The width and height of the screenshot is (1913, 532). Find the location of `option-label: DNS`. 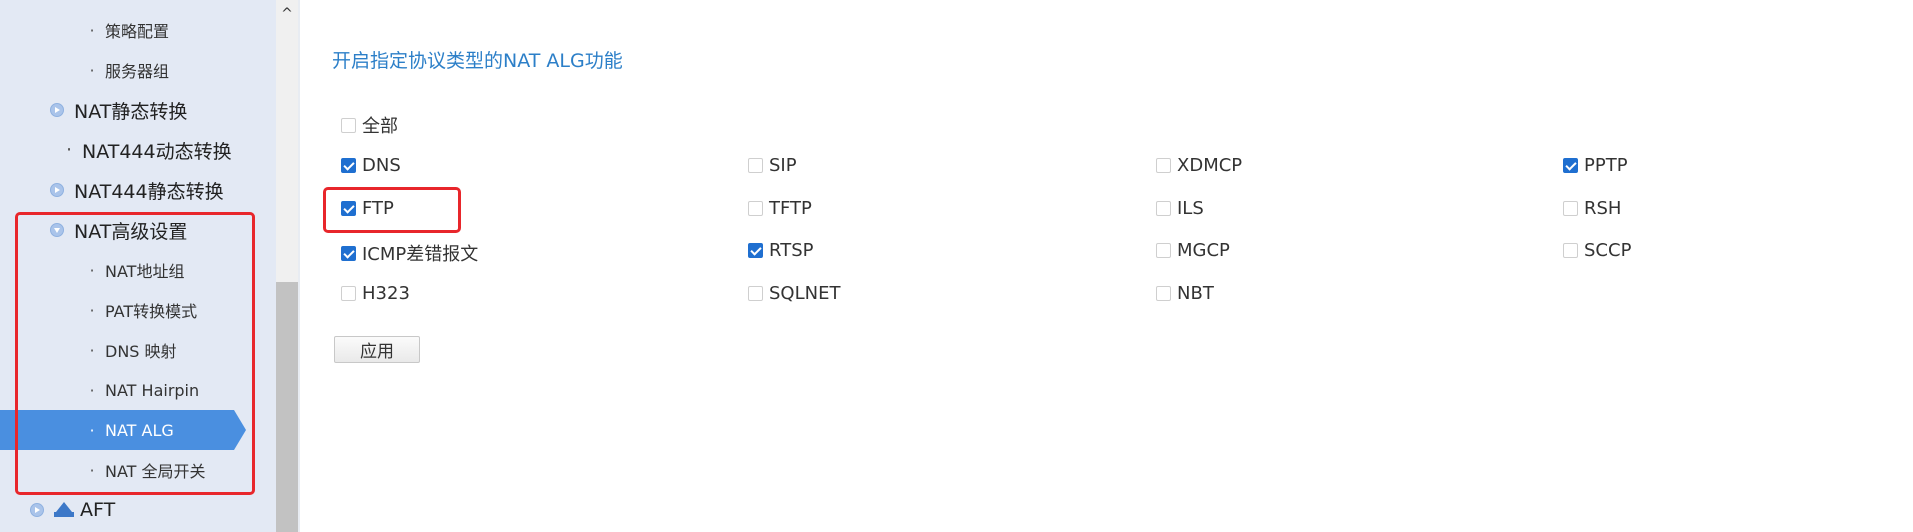

option-label: DNS is located at coordinates (381, 165).